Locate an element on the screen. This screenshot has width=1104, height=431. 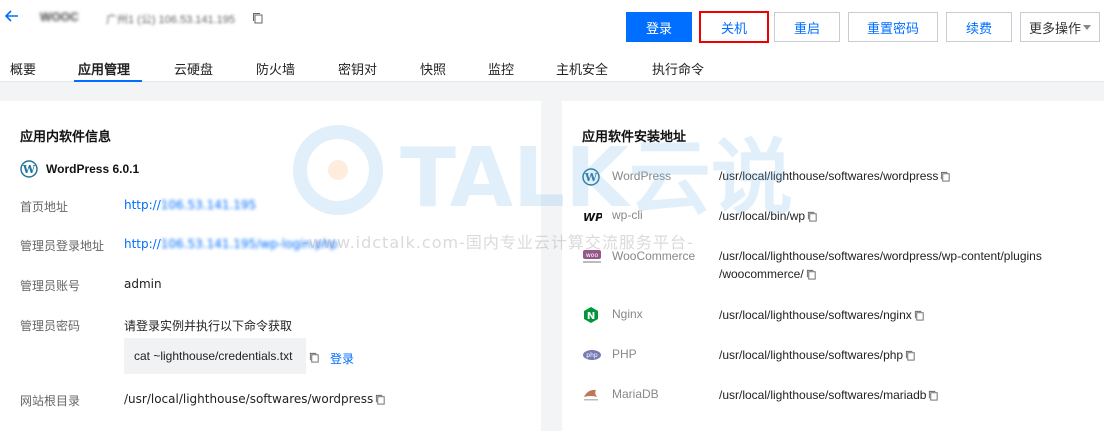
svg-text: woo is located at coordinates (592, 255).